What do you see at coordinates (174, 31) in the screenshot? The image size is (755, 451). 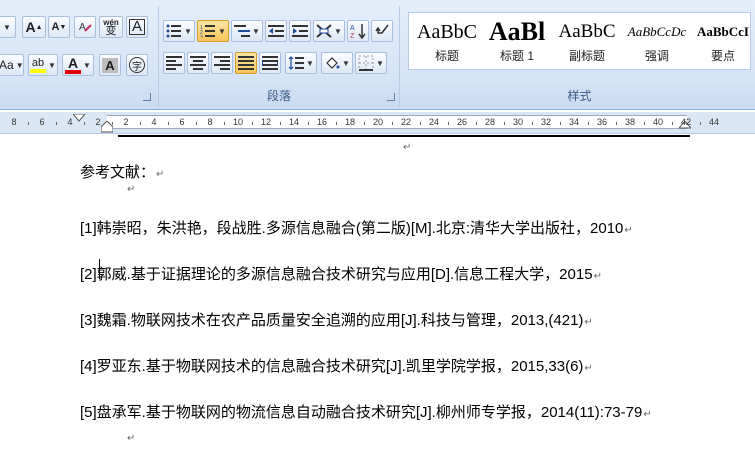 I see `bullet-list-icon` at bounding box center [174, 31].